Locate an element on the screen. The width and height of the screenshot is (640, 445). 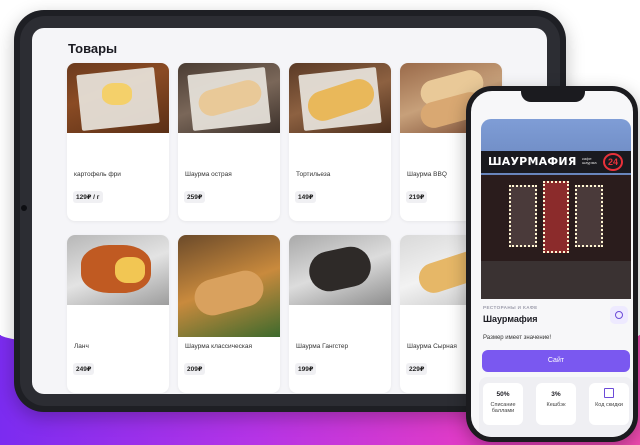
product-card: Шаурма Гангстер 199₽ is located at coordinates (340, 314).